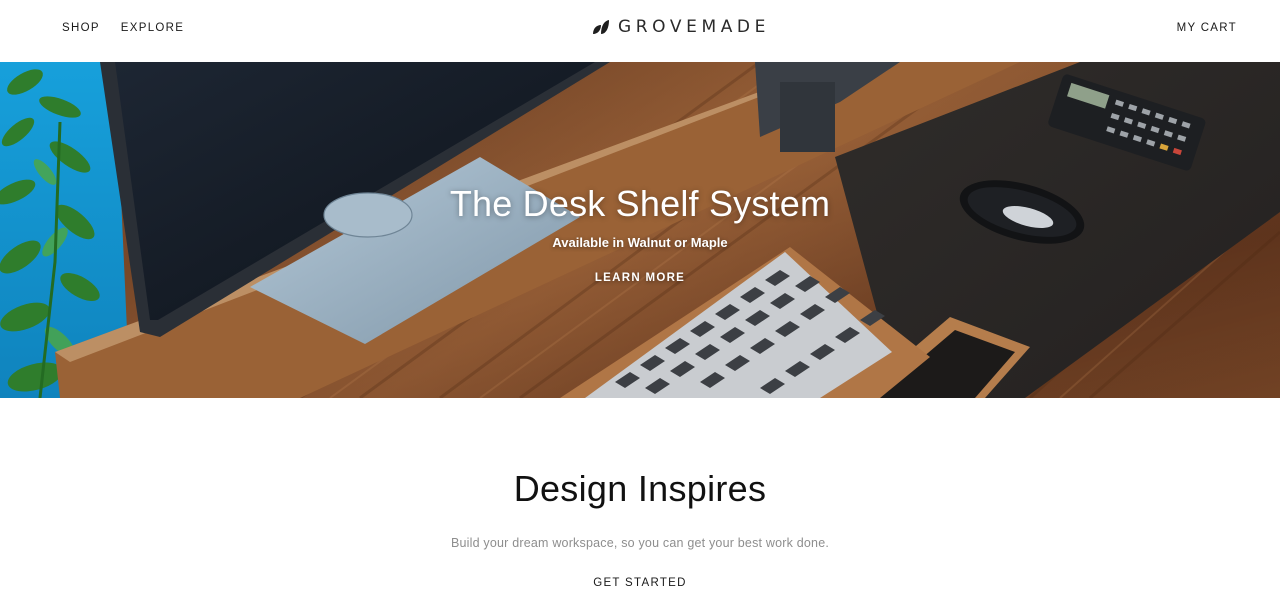 This screenshot has height=603, width=1280. I want to click on hero-title: The Desk Shelf System, so click(640, 203).